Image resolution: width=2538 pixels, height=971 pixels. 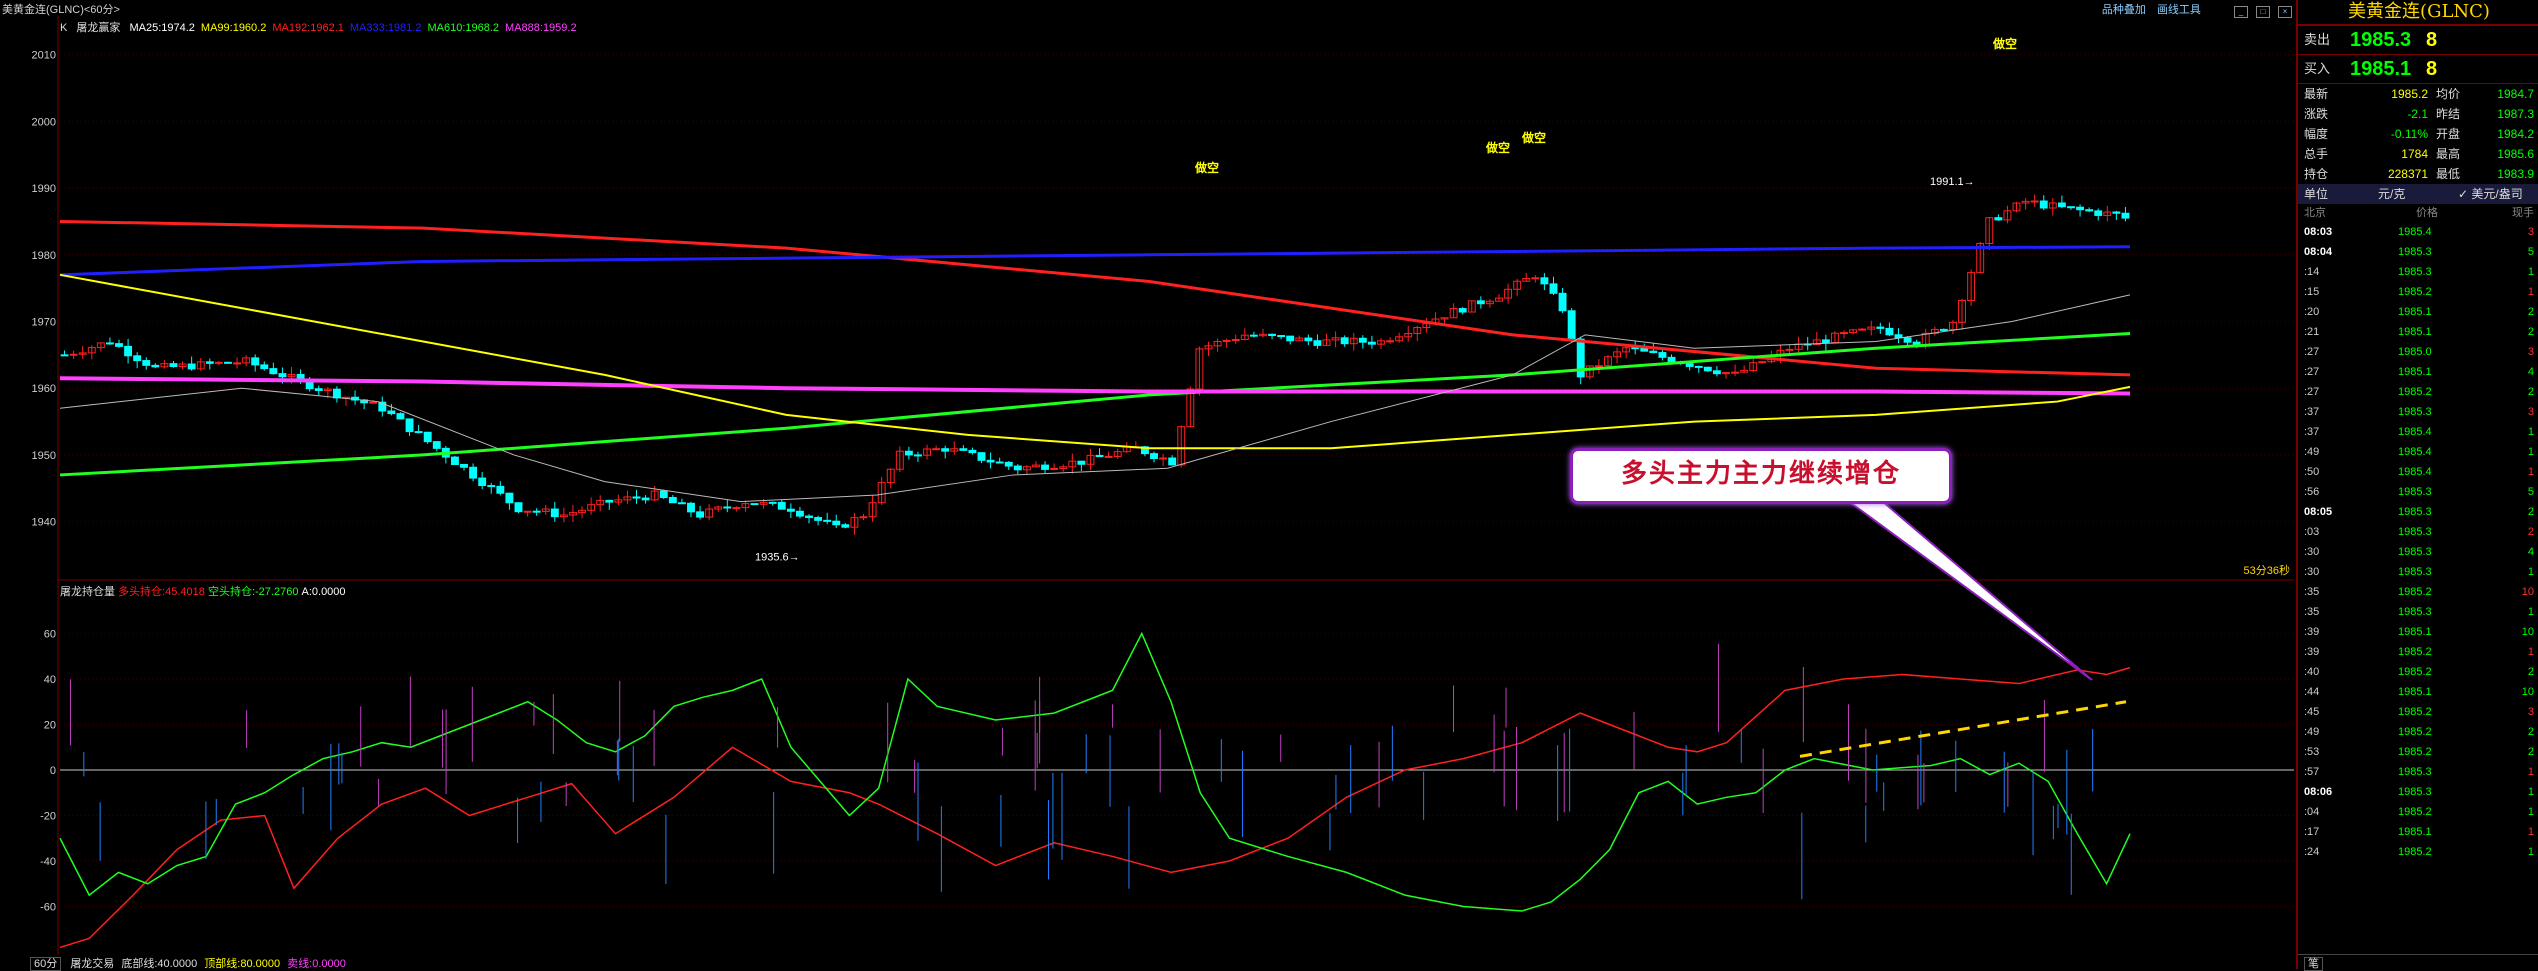 What do you see at coordinates (44, 256) in the screenshot?
I see `price-tick-label: 1980` at bounding box center [44, 256].